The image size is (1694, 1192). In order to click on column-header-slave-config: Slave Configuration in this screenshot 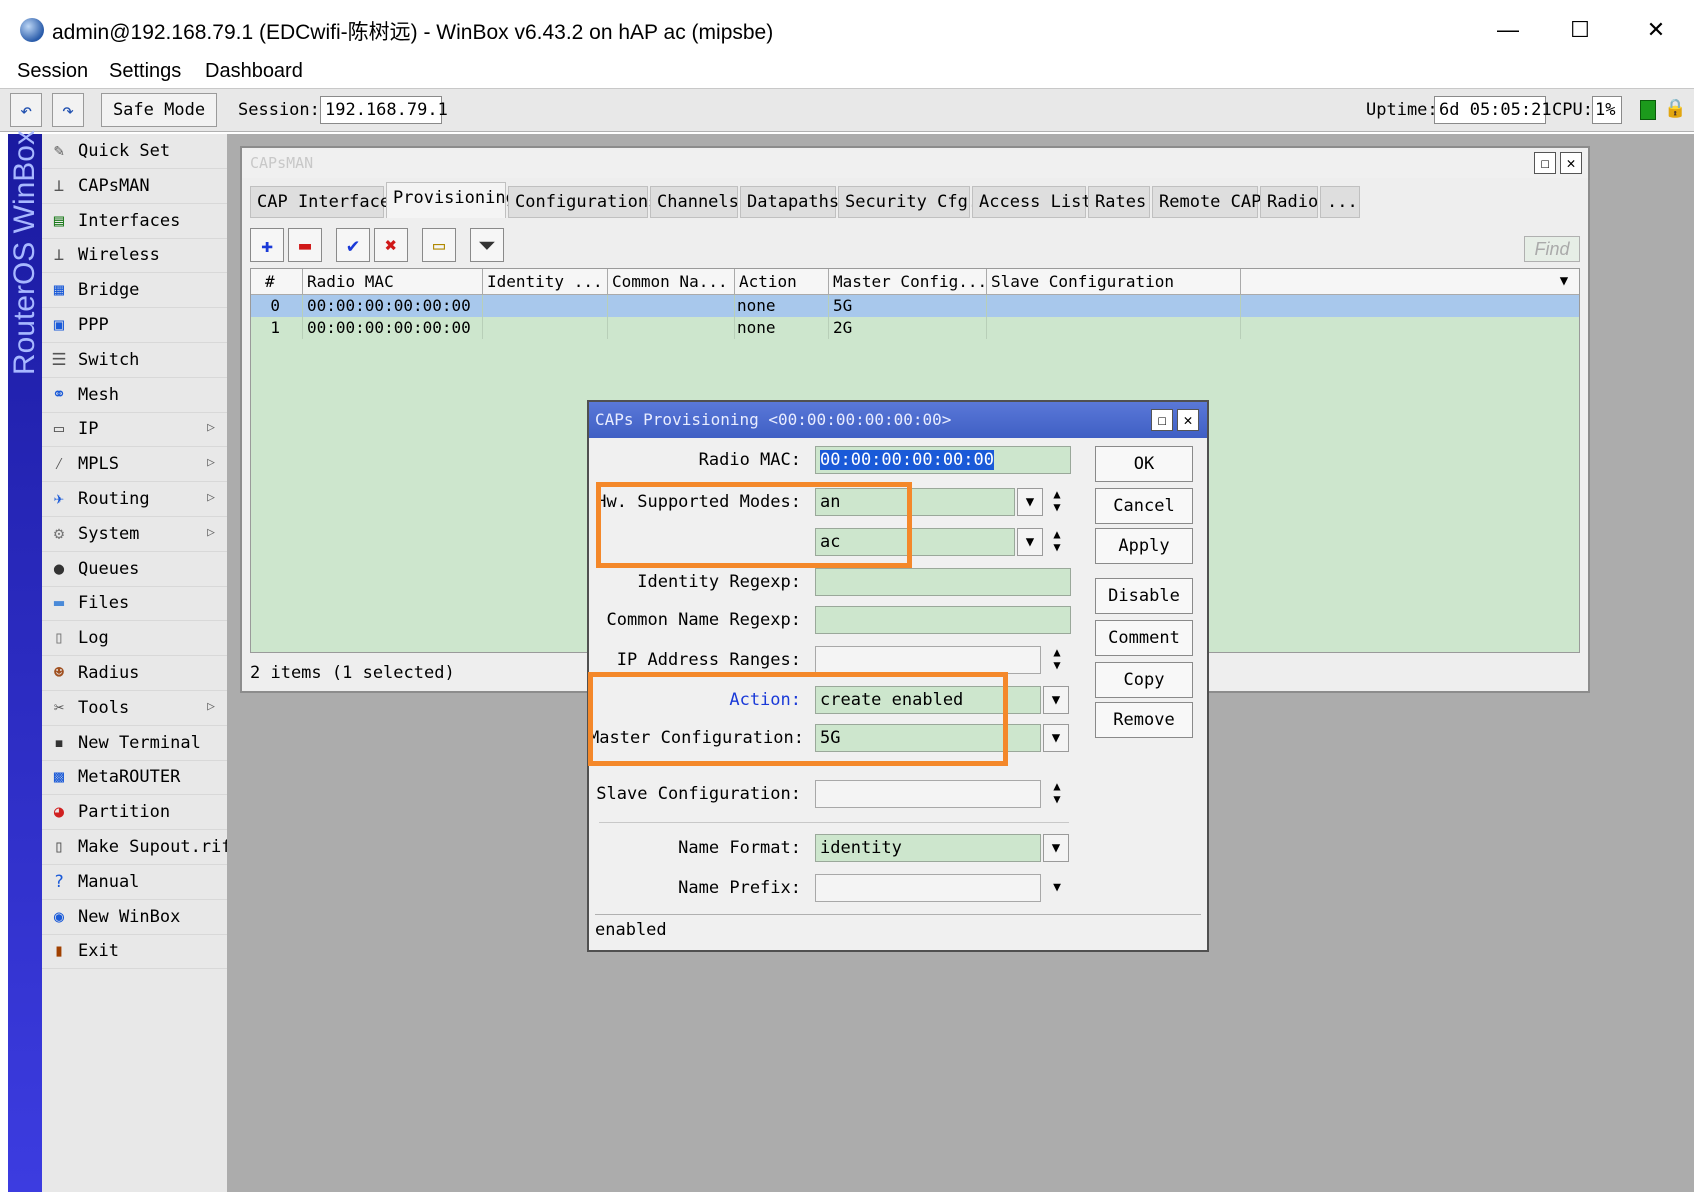, I will do `click(1114, 281)`.